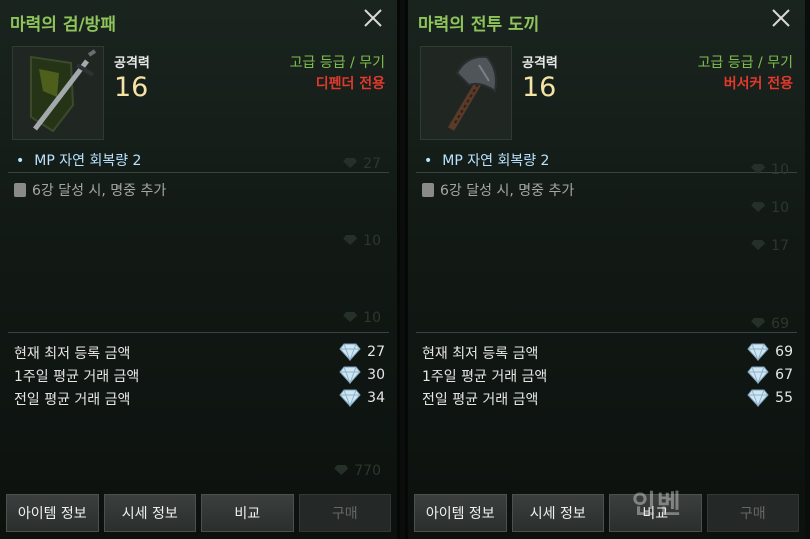 Image resolution: width=810 pixels, height=539 pixels. What do you see at coordinates (770, 398) in the screenshot?
I see `price-value: 55` at bounding box center [770, 398].